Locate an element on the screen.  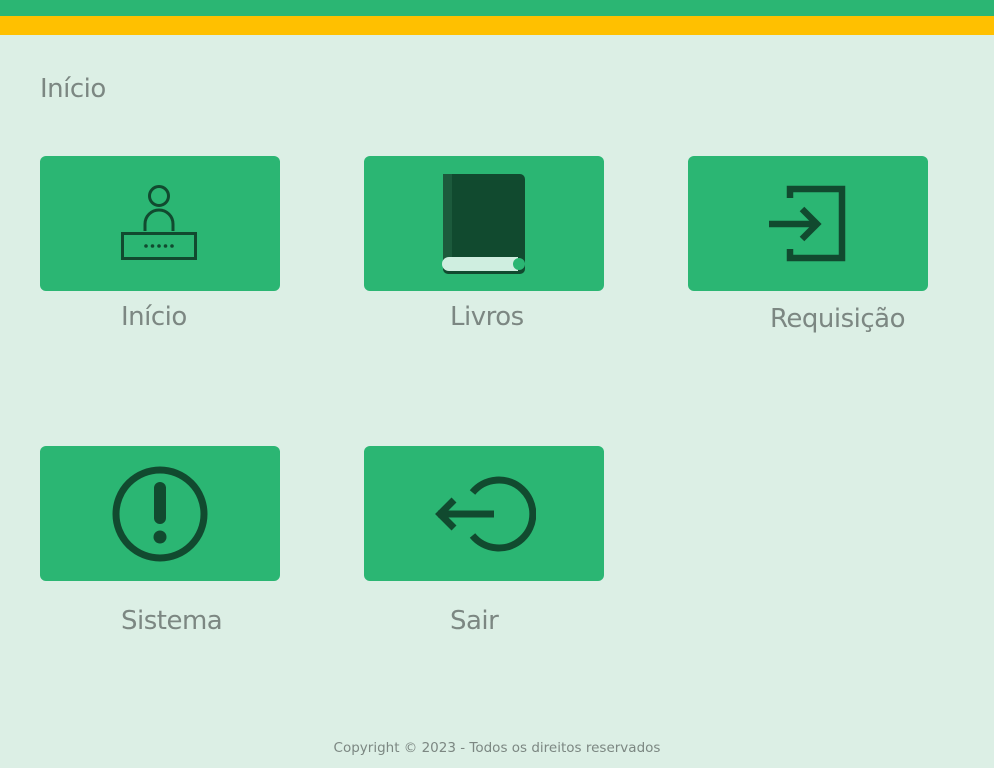
user-login-icon is located at coordinates (159, 222).